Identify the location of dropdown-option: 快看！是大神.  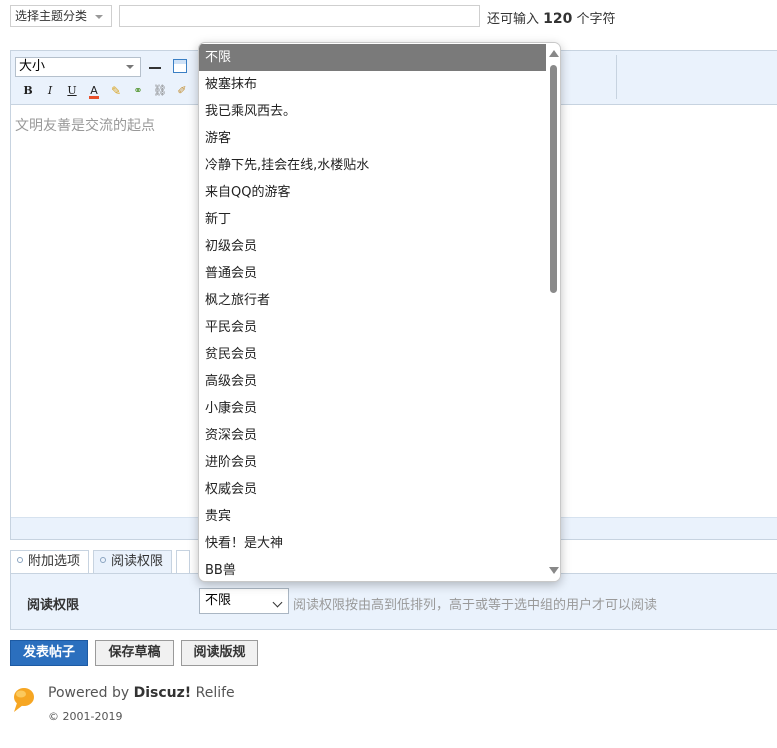
(373, 543).